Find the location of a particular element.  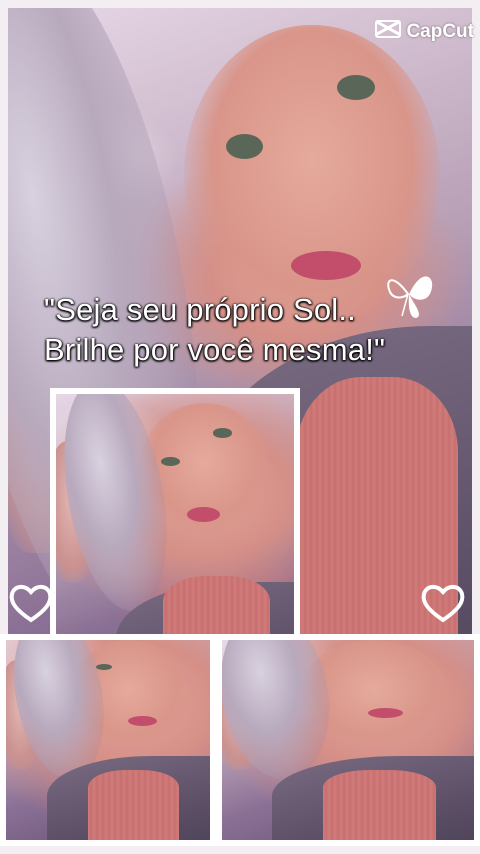

bottom-right-framed-photo is located at coordinates (348, 740).